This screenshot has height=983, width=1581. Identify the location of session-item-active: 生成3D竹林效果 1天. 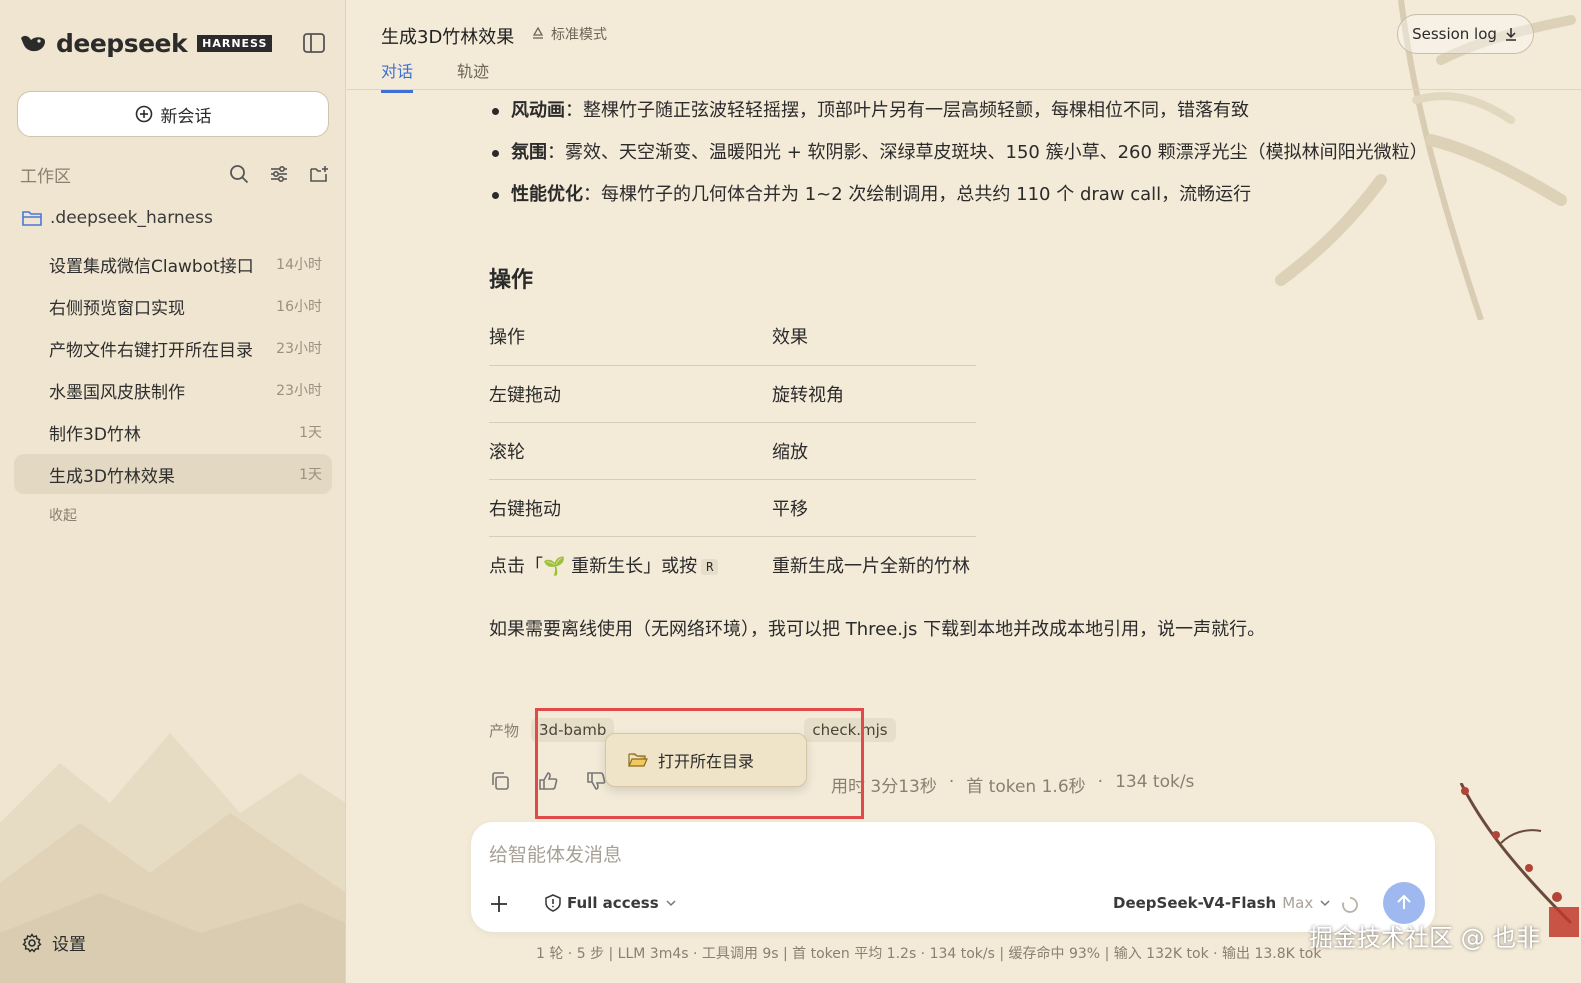
(173, 474).